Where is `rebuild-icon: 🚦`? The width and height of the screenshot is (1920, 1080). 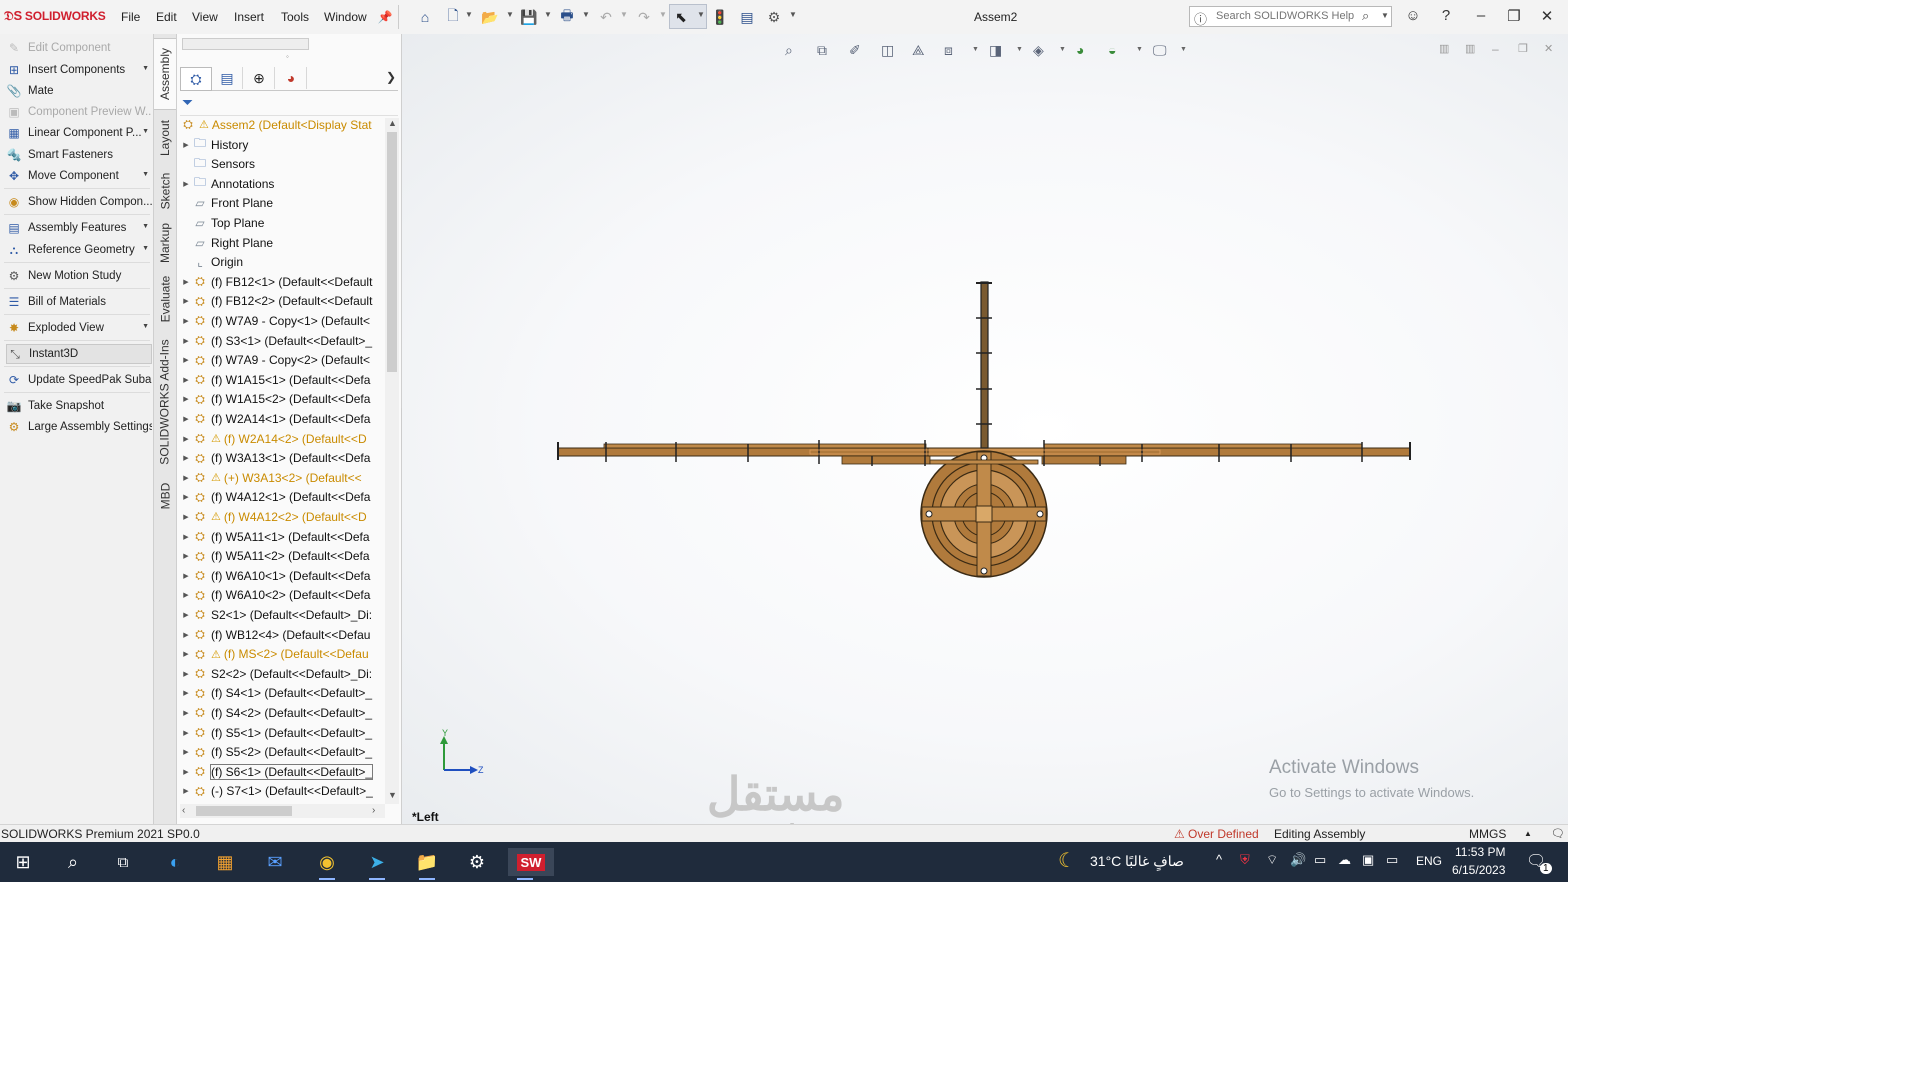 rebuild-icon: 🚦 is located at coordinates (720, 17).